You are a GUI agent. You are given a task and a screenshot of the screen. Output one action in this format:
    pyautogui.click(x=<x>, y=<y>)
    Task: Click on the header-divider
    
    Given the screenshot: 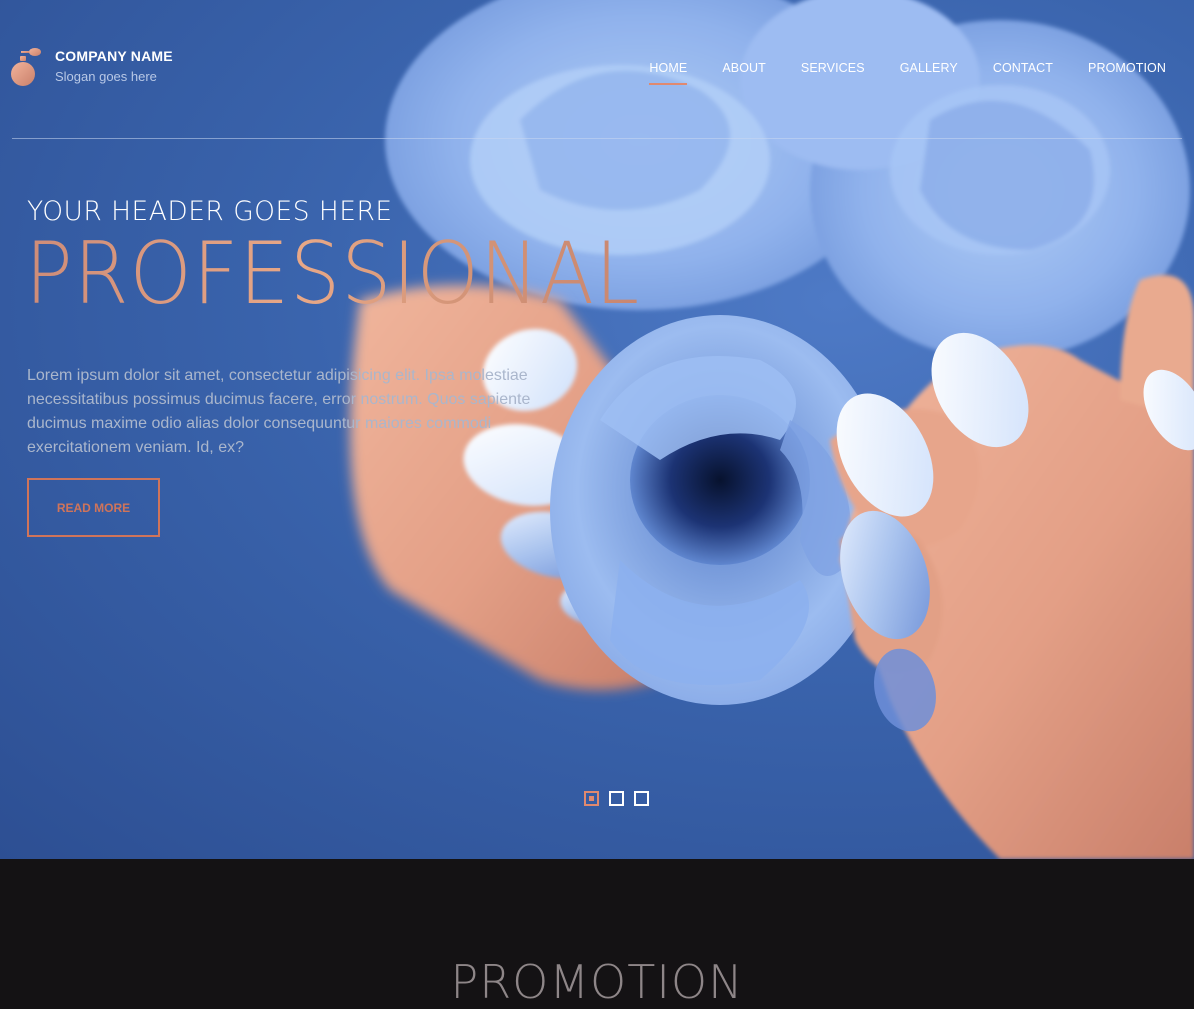 What is the action you would take?
    pyautogui.click(x=597, y=138)
    